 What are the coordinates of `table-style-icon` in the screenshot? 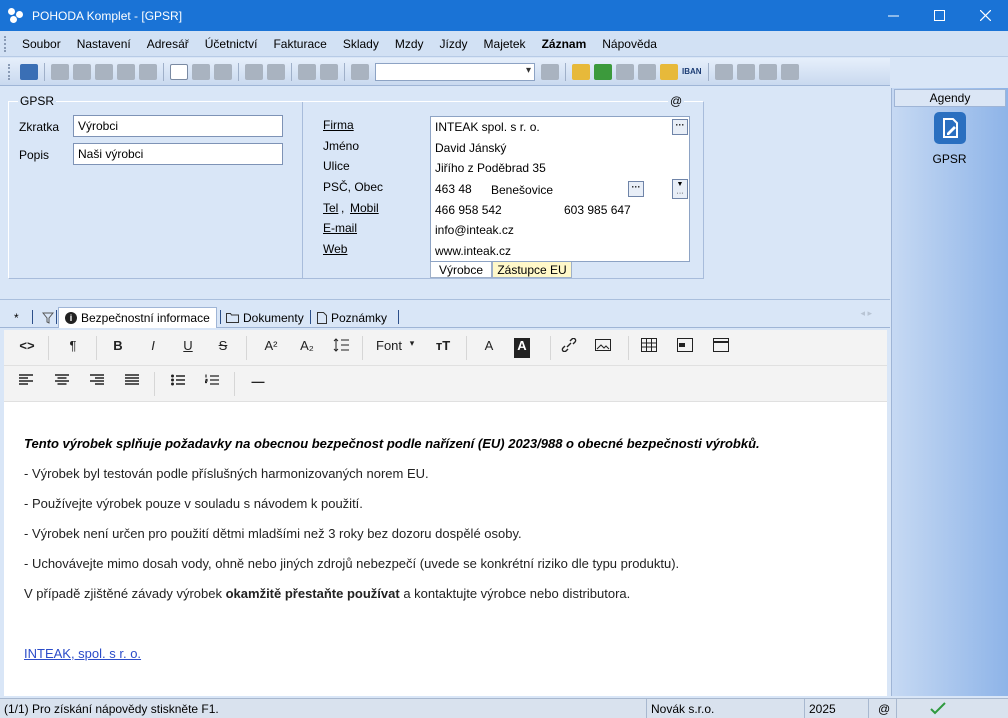 It's located at (721, 348).